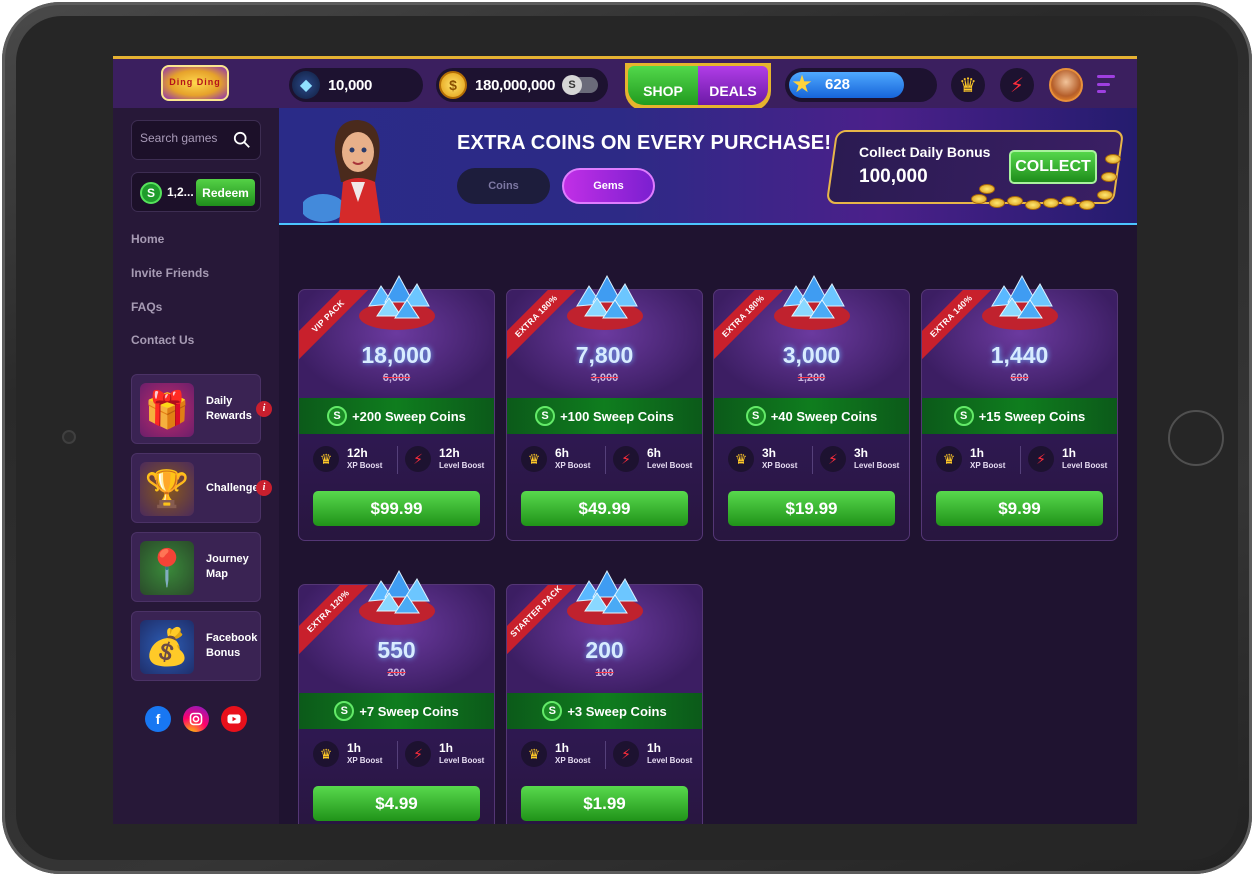 The height and width of the screenshot is (876, 1254). Describe the element at coordinates (242, 140) in the screenshot. I see `search-icon` at that location.